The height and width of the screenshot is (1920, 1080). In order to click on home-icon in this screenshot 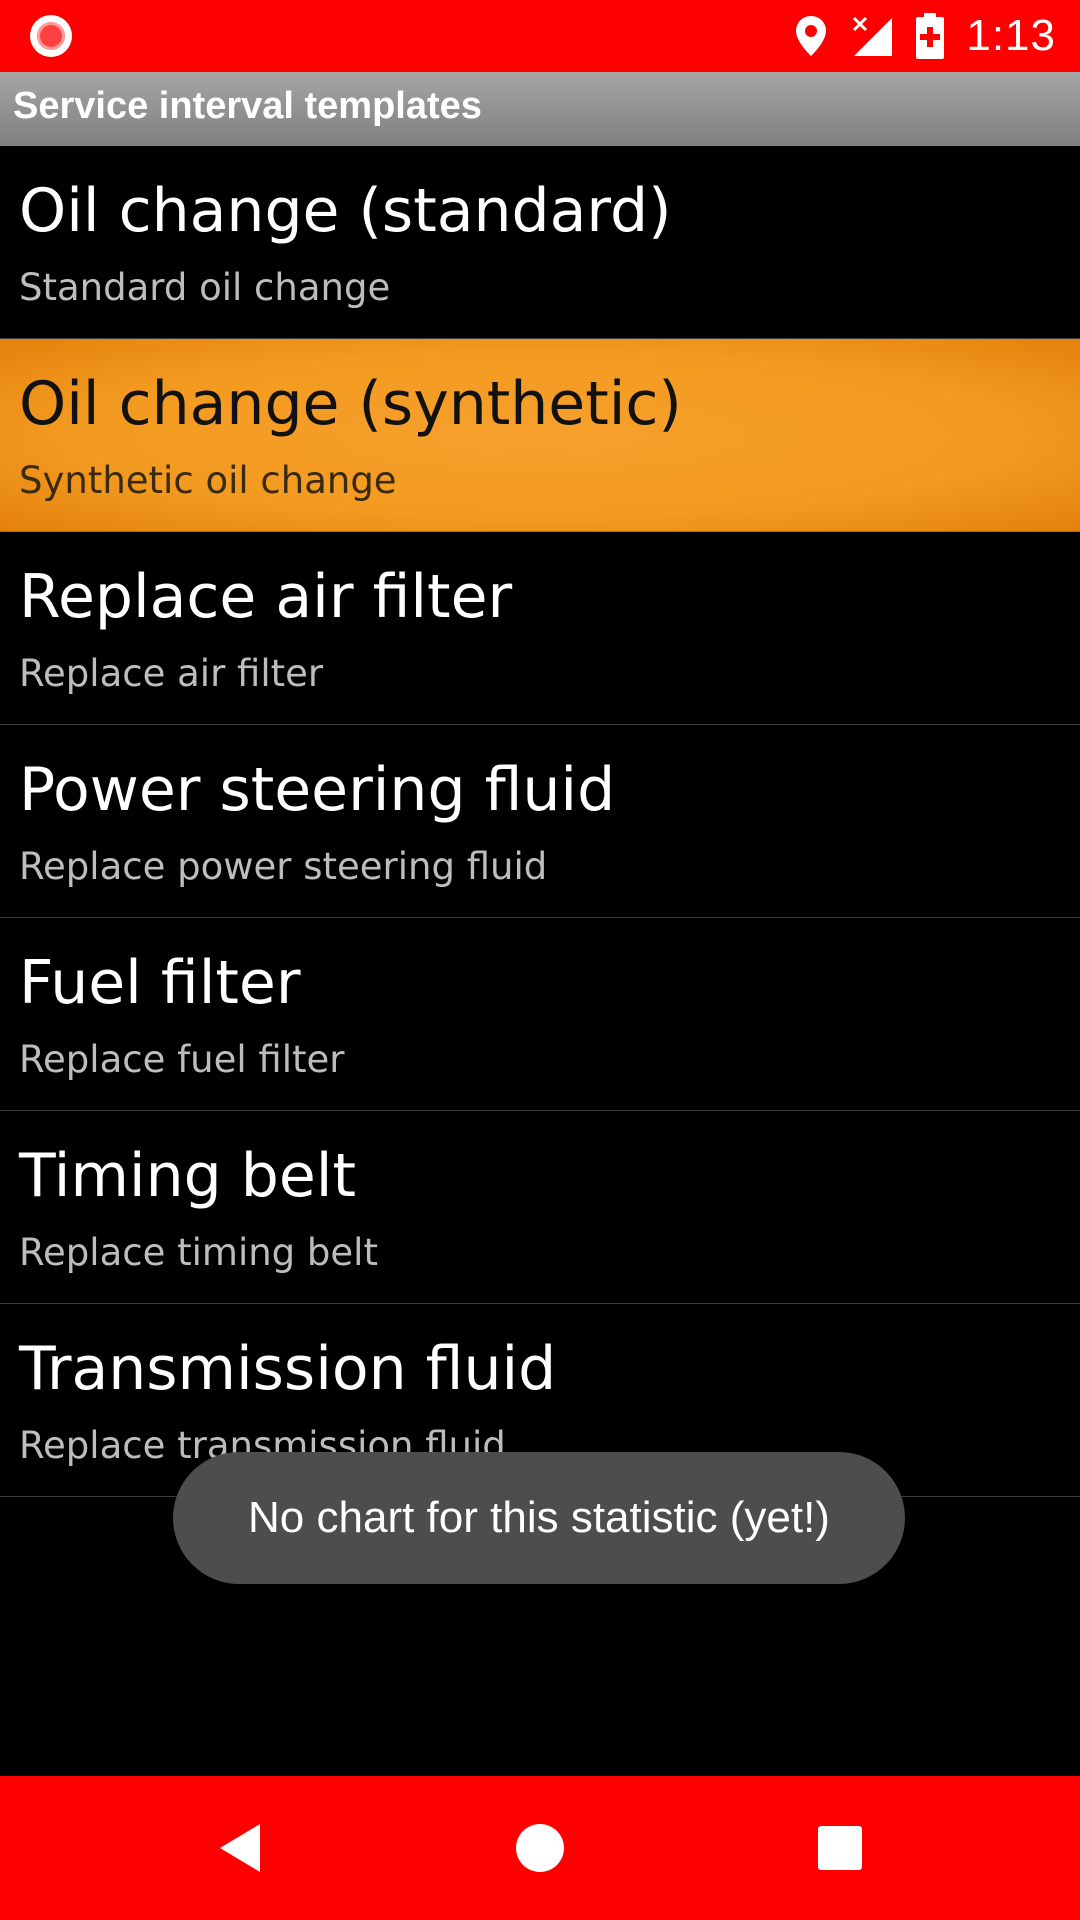, I will do `click(540, 1848)`.